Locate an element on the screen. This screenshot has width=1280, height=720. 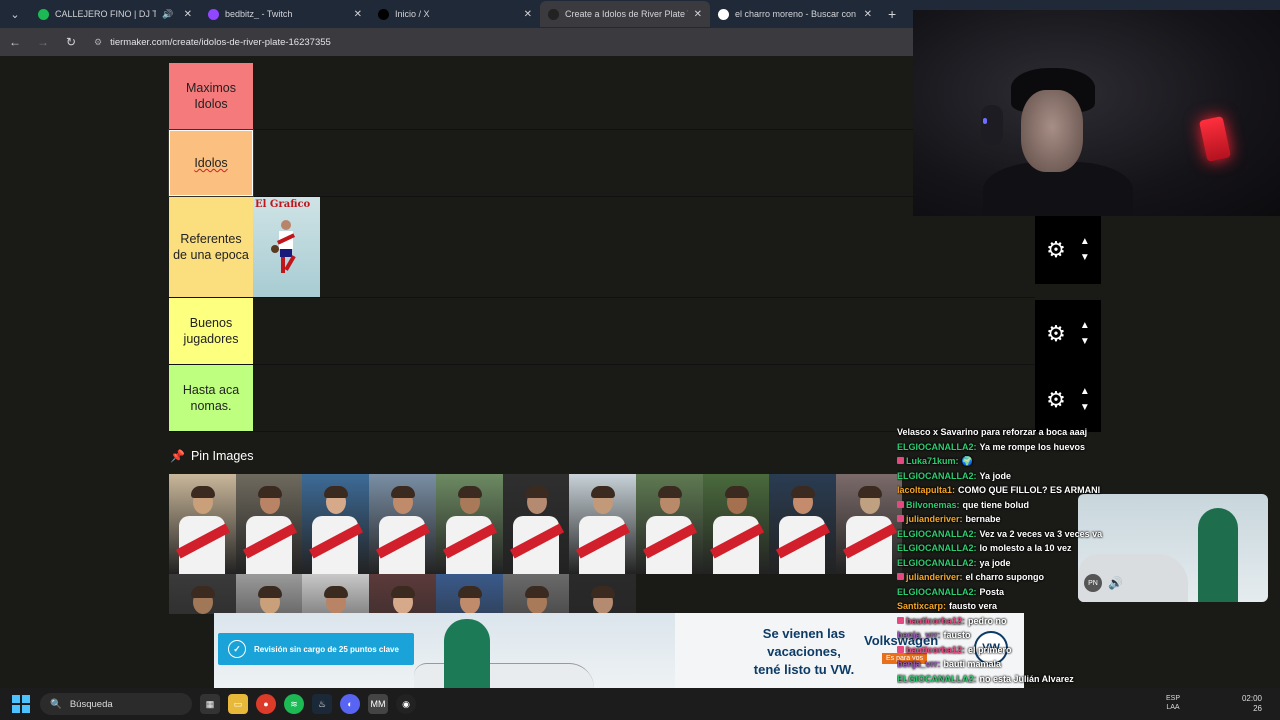
tier-label-text: Buenos jugadores is located at coordinates (211, 331).